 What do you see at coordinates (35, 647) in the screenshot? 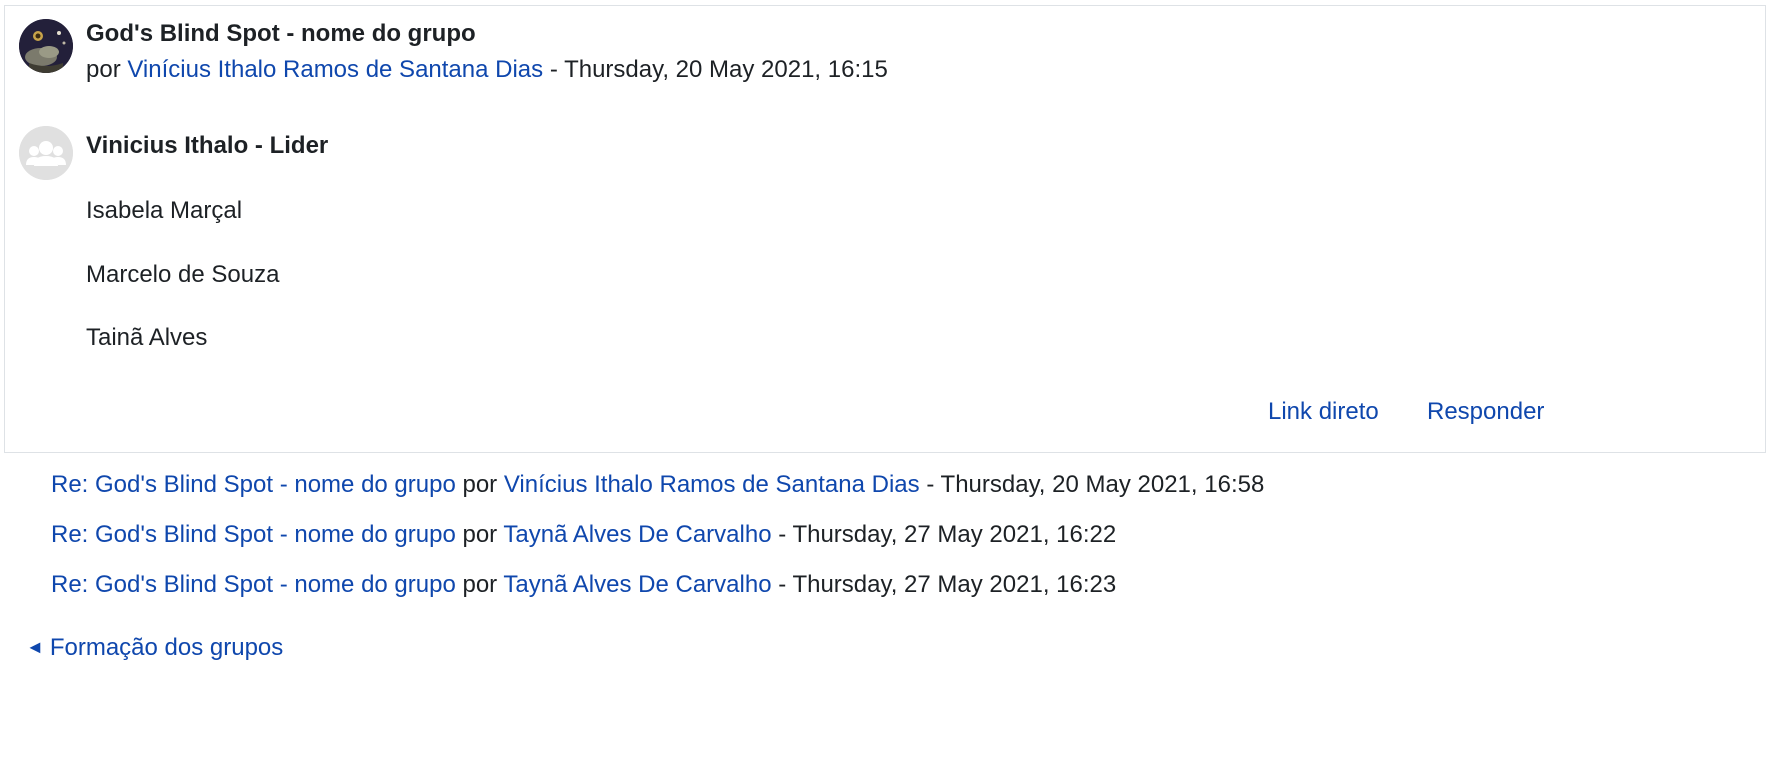
I see `back-arrow-icon: ◄` at bounding box center [35, 647].